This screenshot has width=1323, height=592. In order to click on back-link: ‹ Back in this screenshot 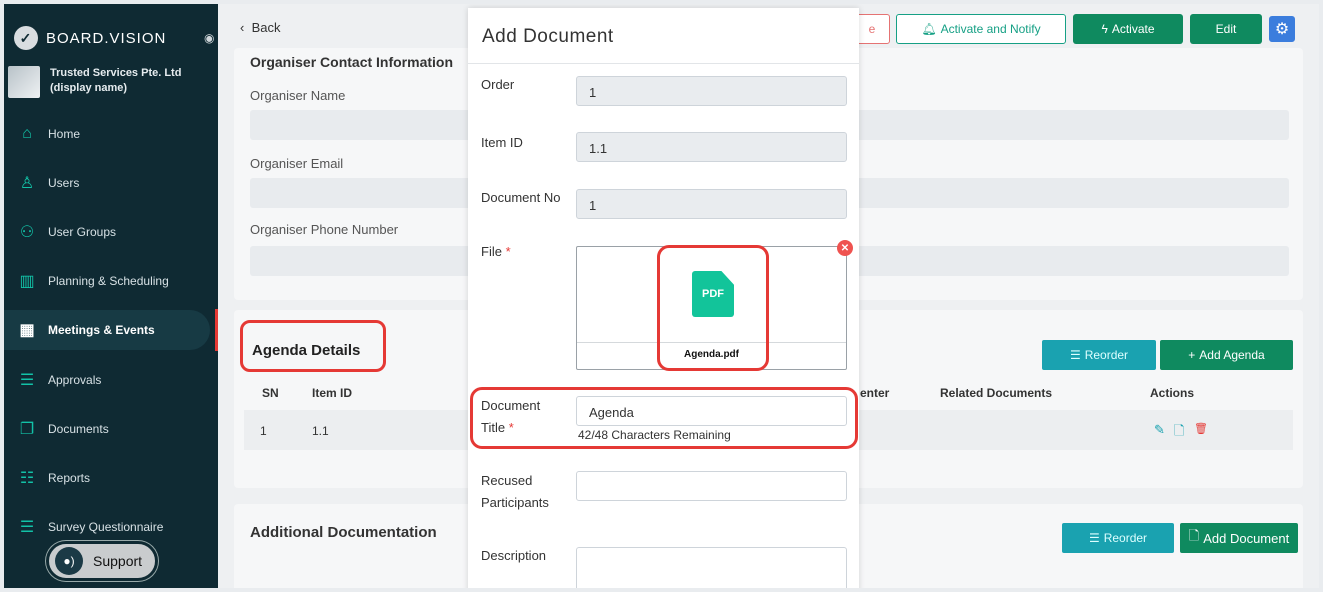, I will do `click(260, 27)`.